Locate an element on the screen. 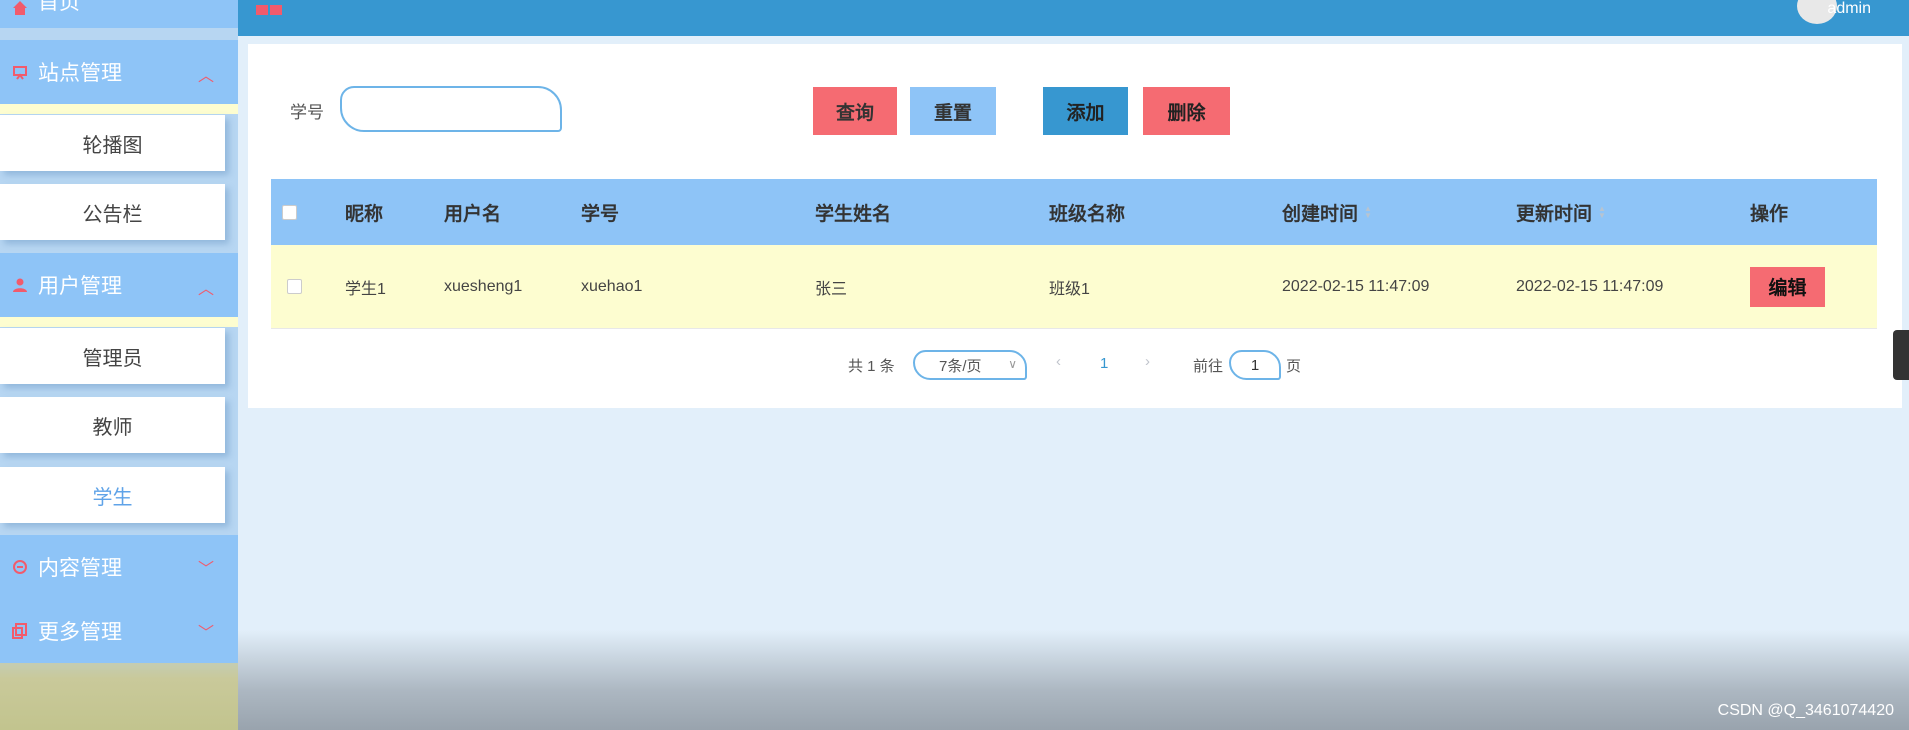 This screenshot has width=1909, height=730. col-student-name: 学生姓名 is located at coordinates (853, 214).